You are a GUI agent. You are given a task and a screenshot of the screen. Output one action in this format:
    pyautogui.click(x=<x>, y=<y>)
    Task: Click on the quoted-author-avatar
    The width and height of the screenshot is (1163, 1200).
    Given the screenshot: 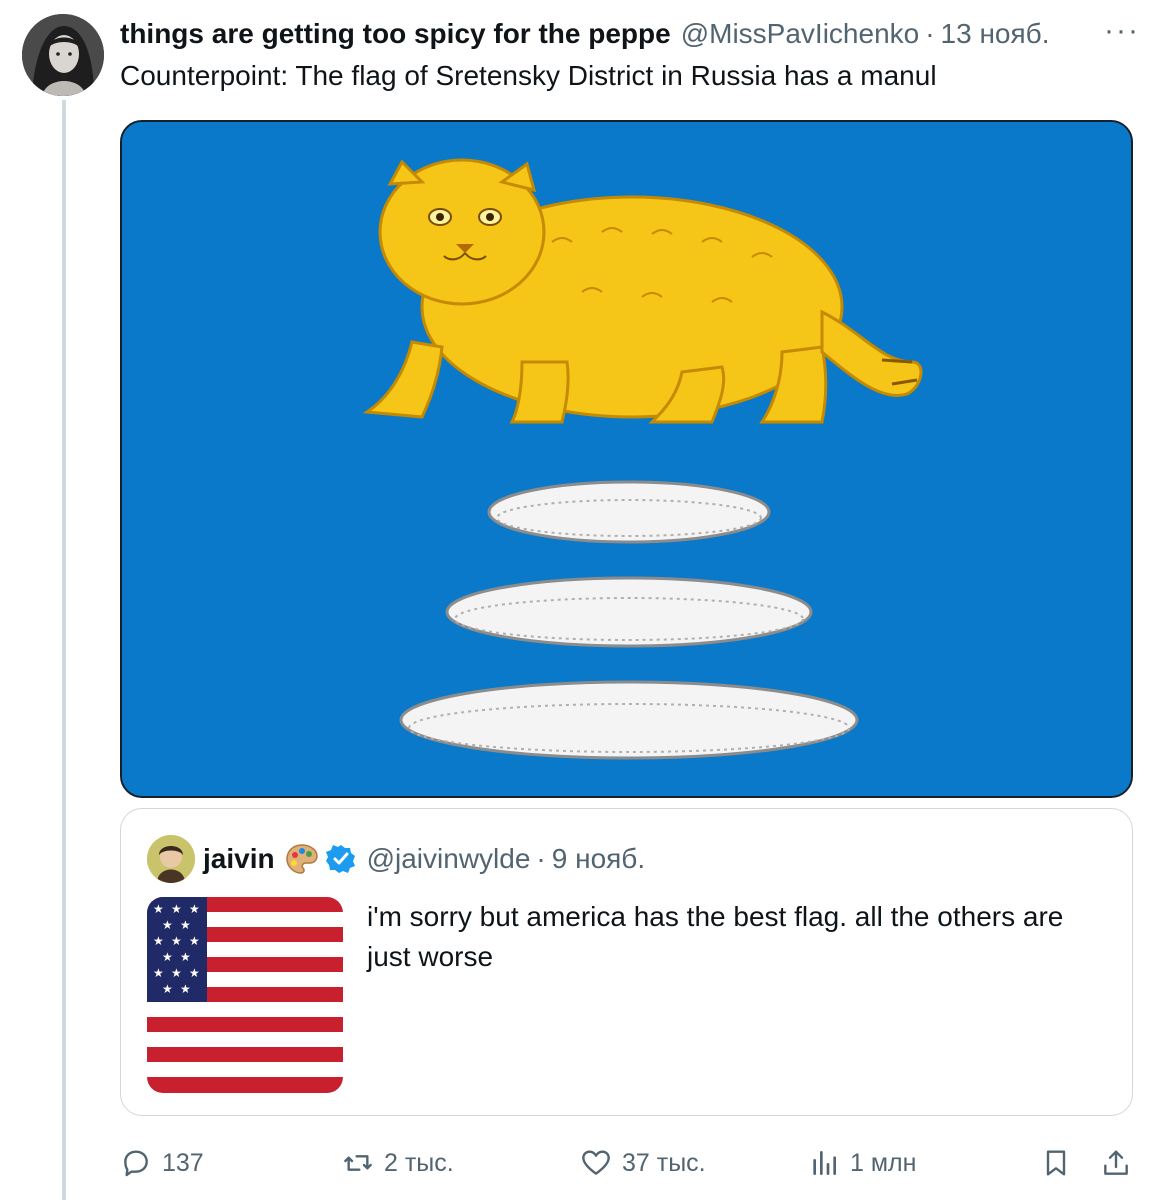 What is the action you would take?
    pyautogui.click(x=171, y=859)
    